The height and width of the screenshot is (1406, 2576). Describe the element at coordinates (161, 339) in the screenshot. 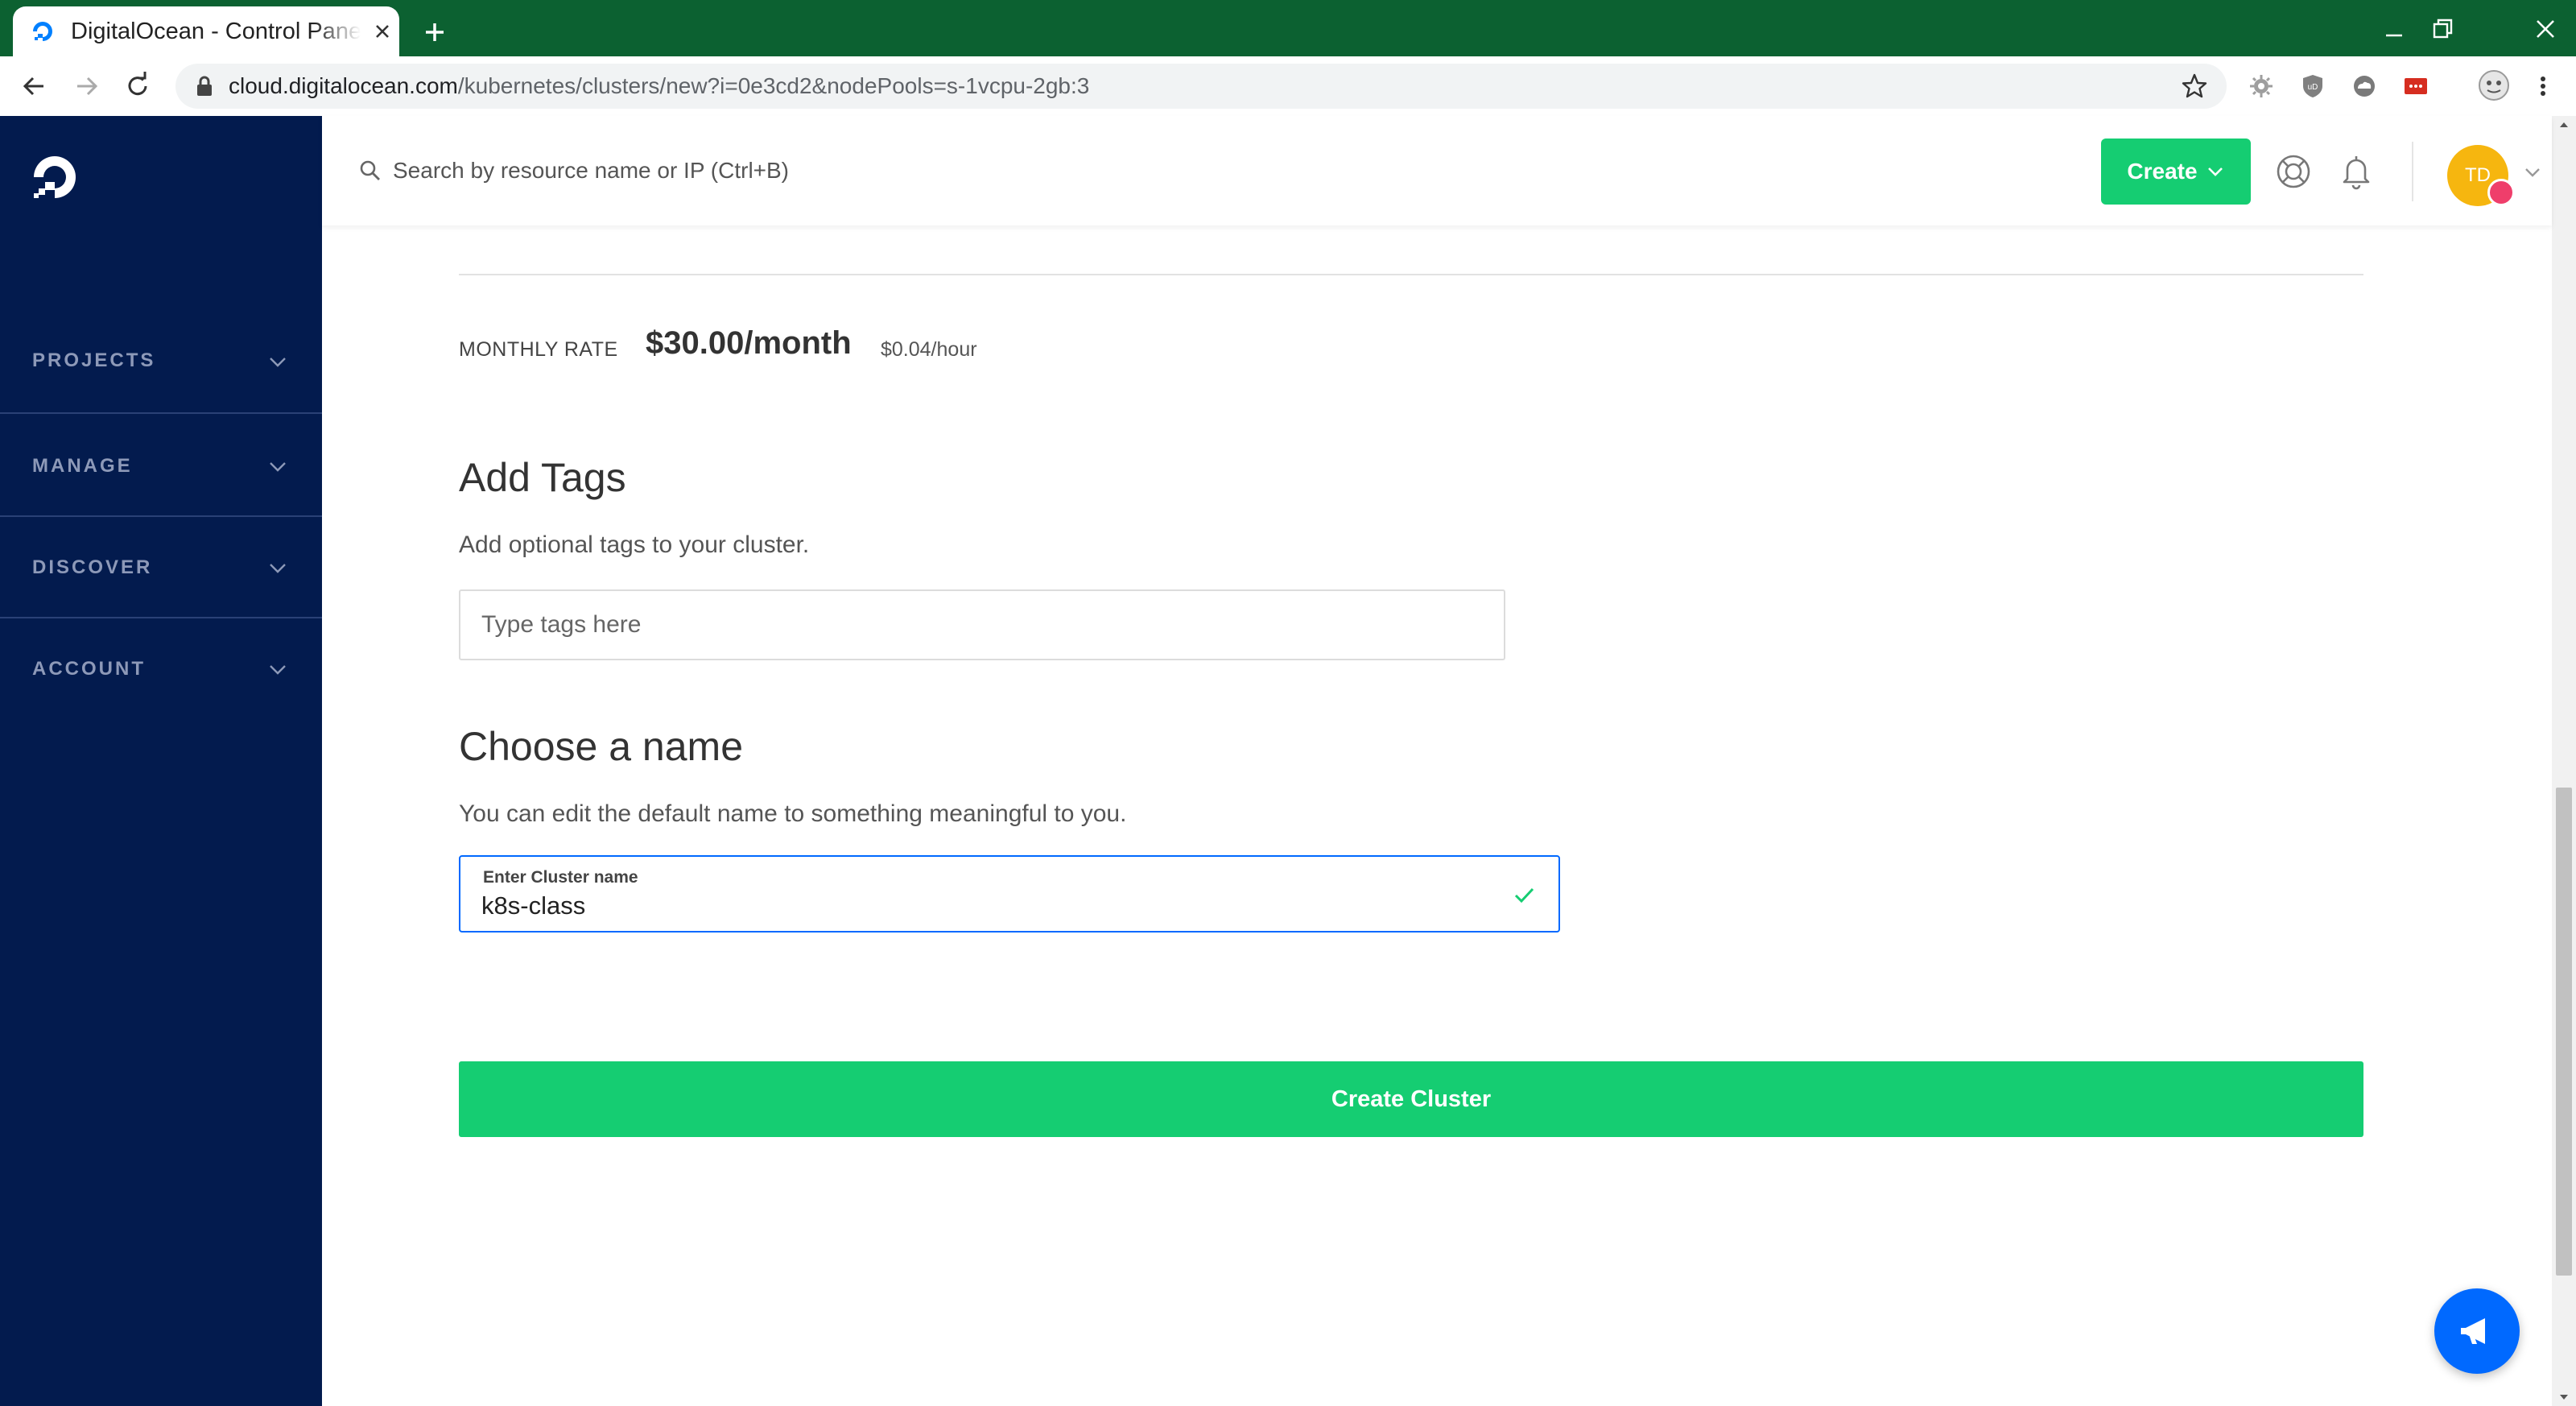

I see `sidebar-item-projects: PROJECTS` at that location.